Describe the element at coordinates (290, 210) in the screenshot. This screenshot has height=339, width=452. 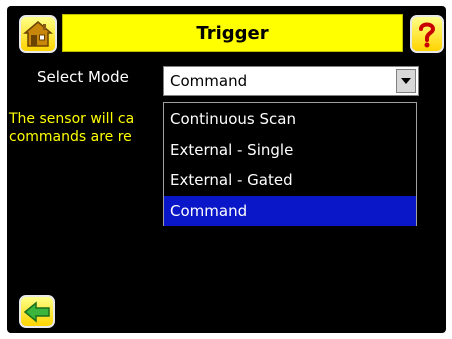
I see `option-command: Command` at that location.